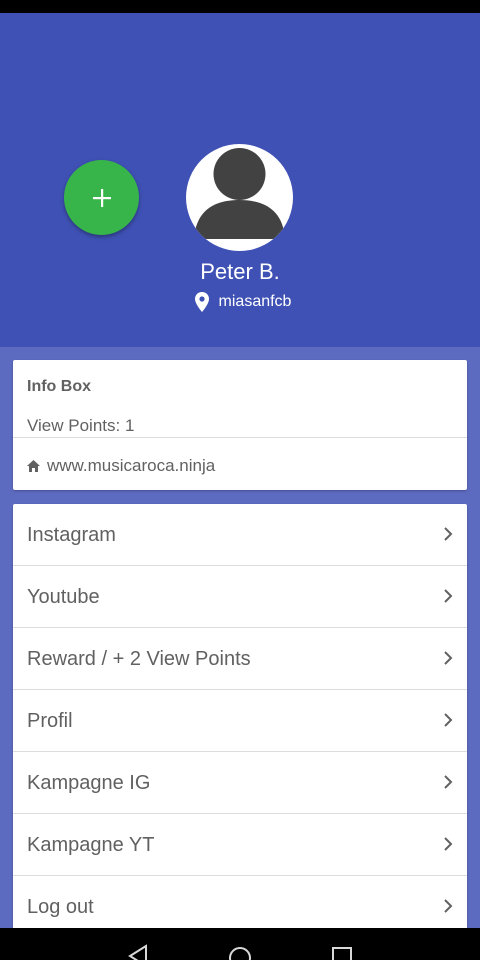 Image resolution: width=480 pixels, height=960 pixels. I want to click on menu-item-label: Instagram, so click(71, 535).